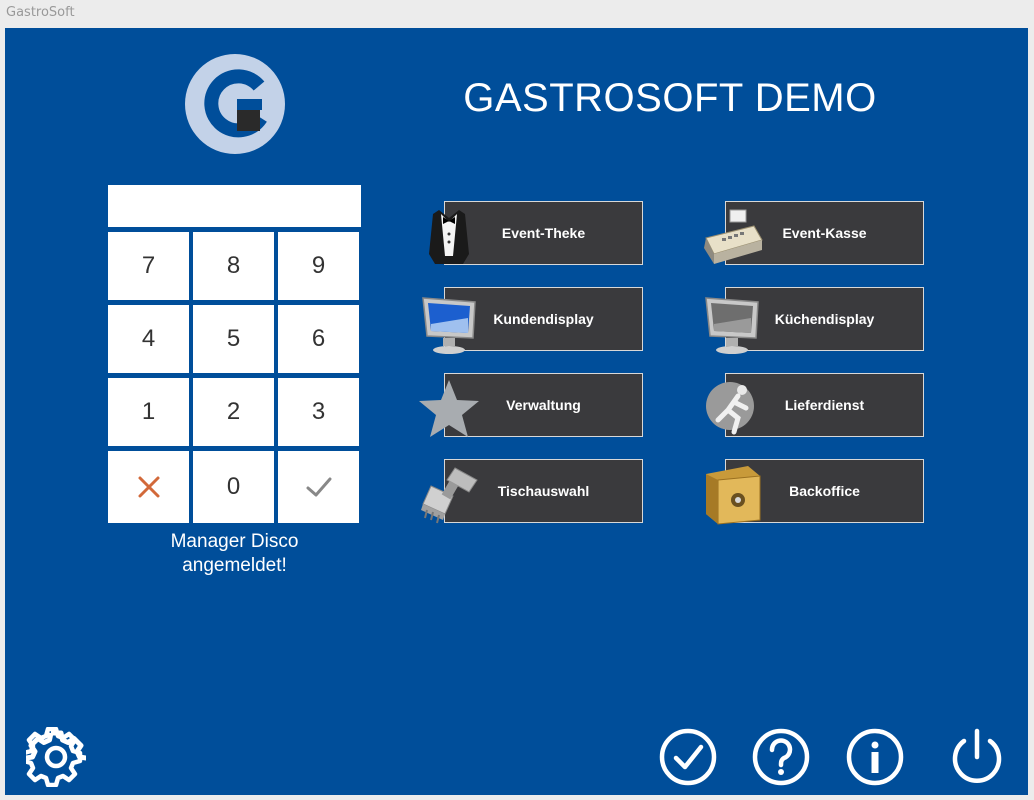 The image size is (1034, 800). What do you see at coordinates (449, 495) in the screenshot?
I see `brush-icon` at bounding box center [449, 495].